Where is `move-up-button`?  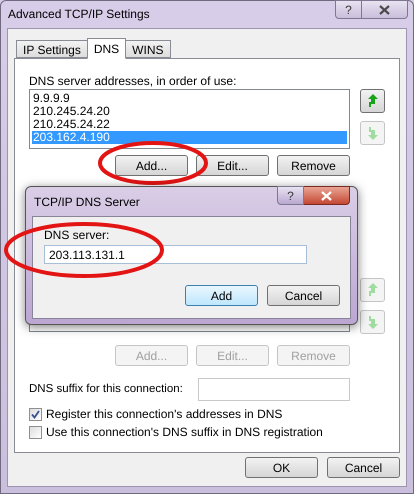 move-up-button is located at coordinates (372, 101).